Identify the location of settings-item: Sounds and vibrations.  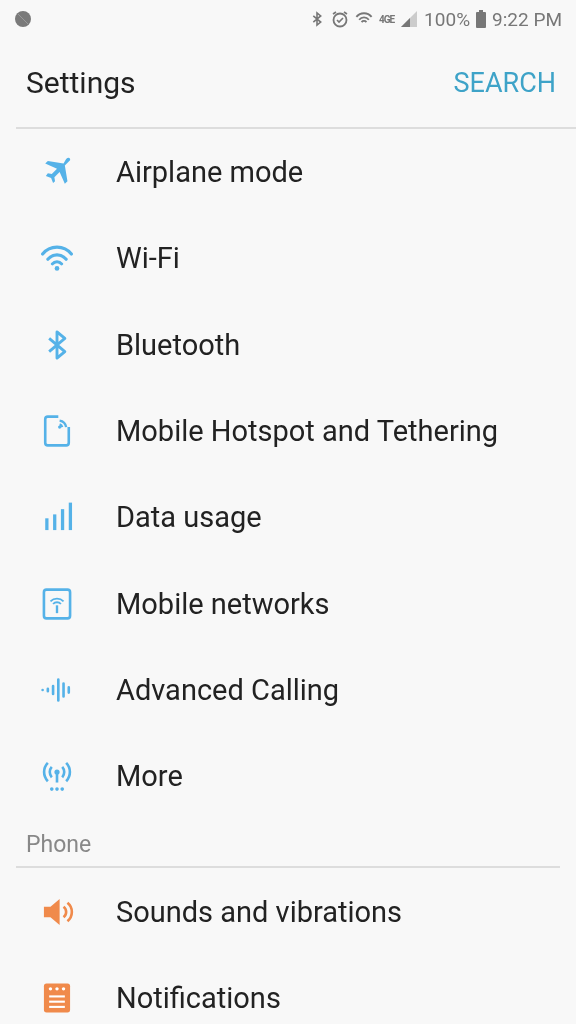
(259, 911).